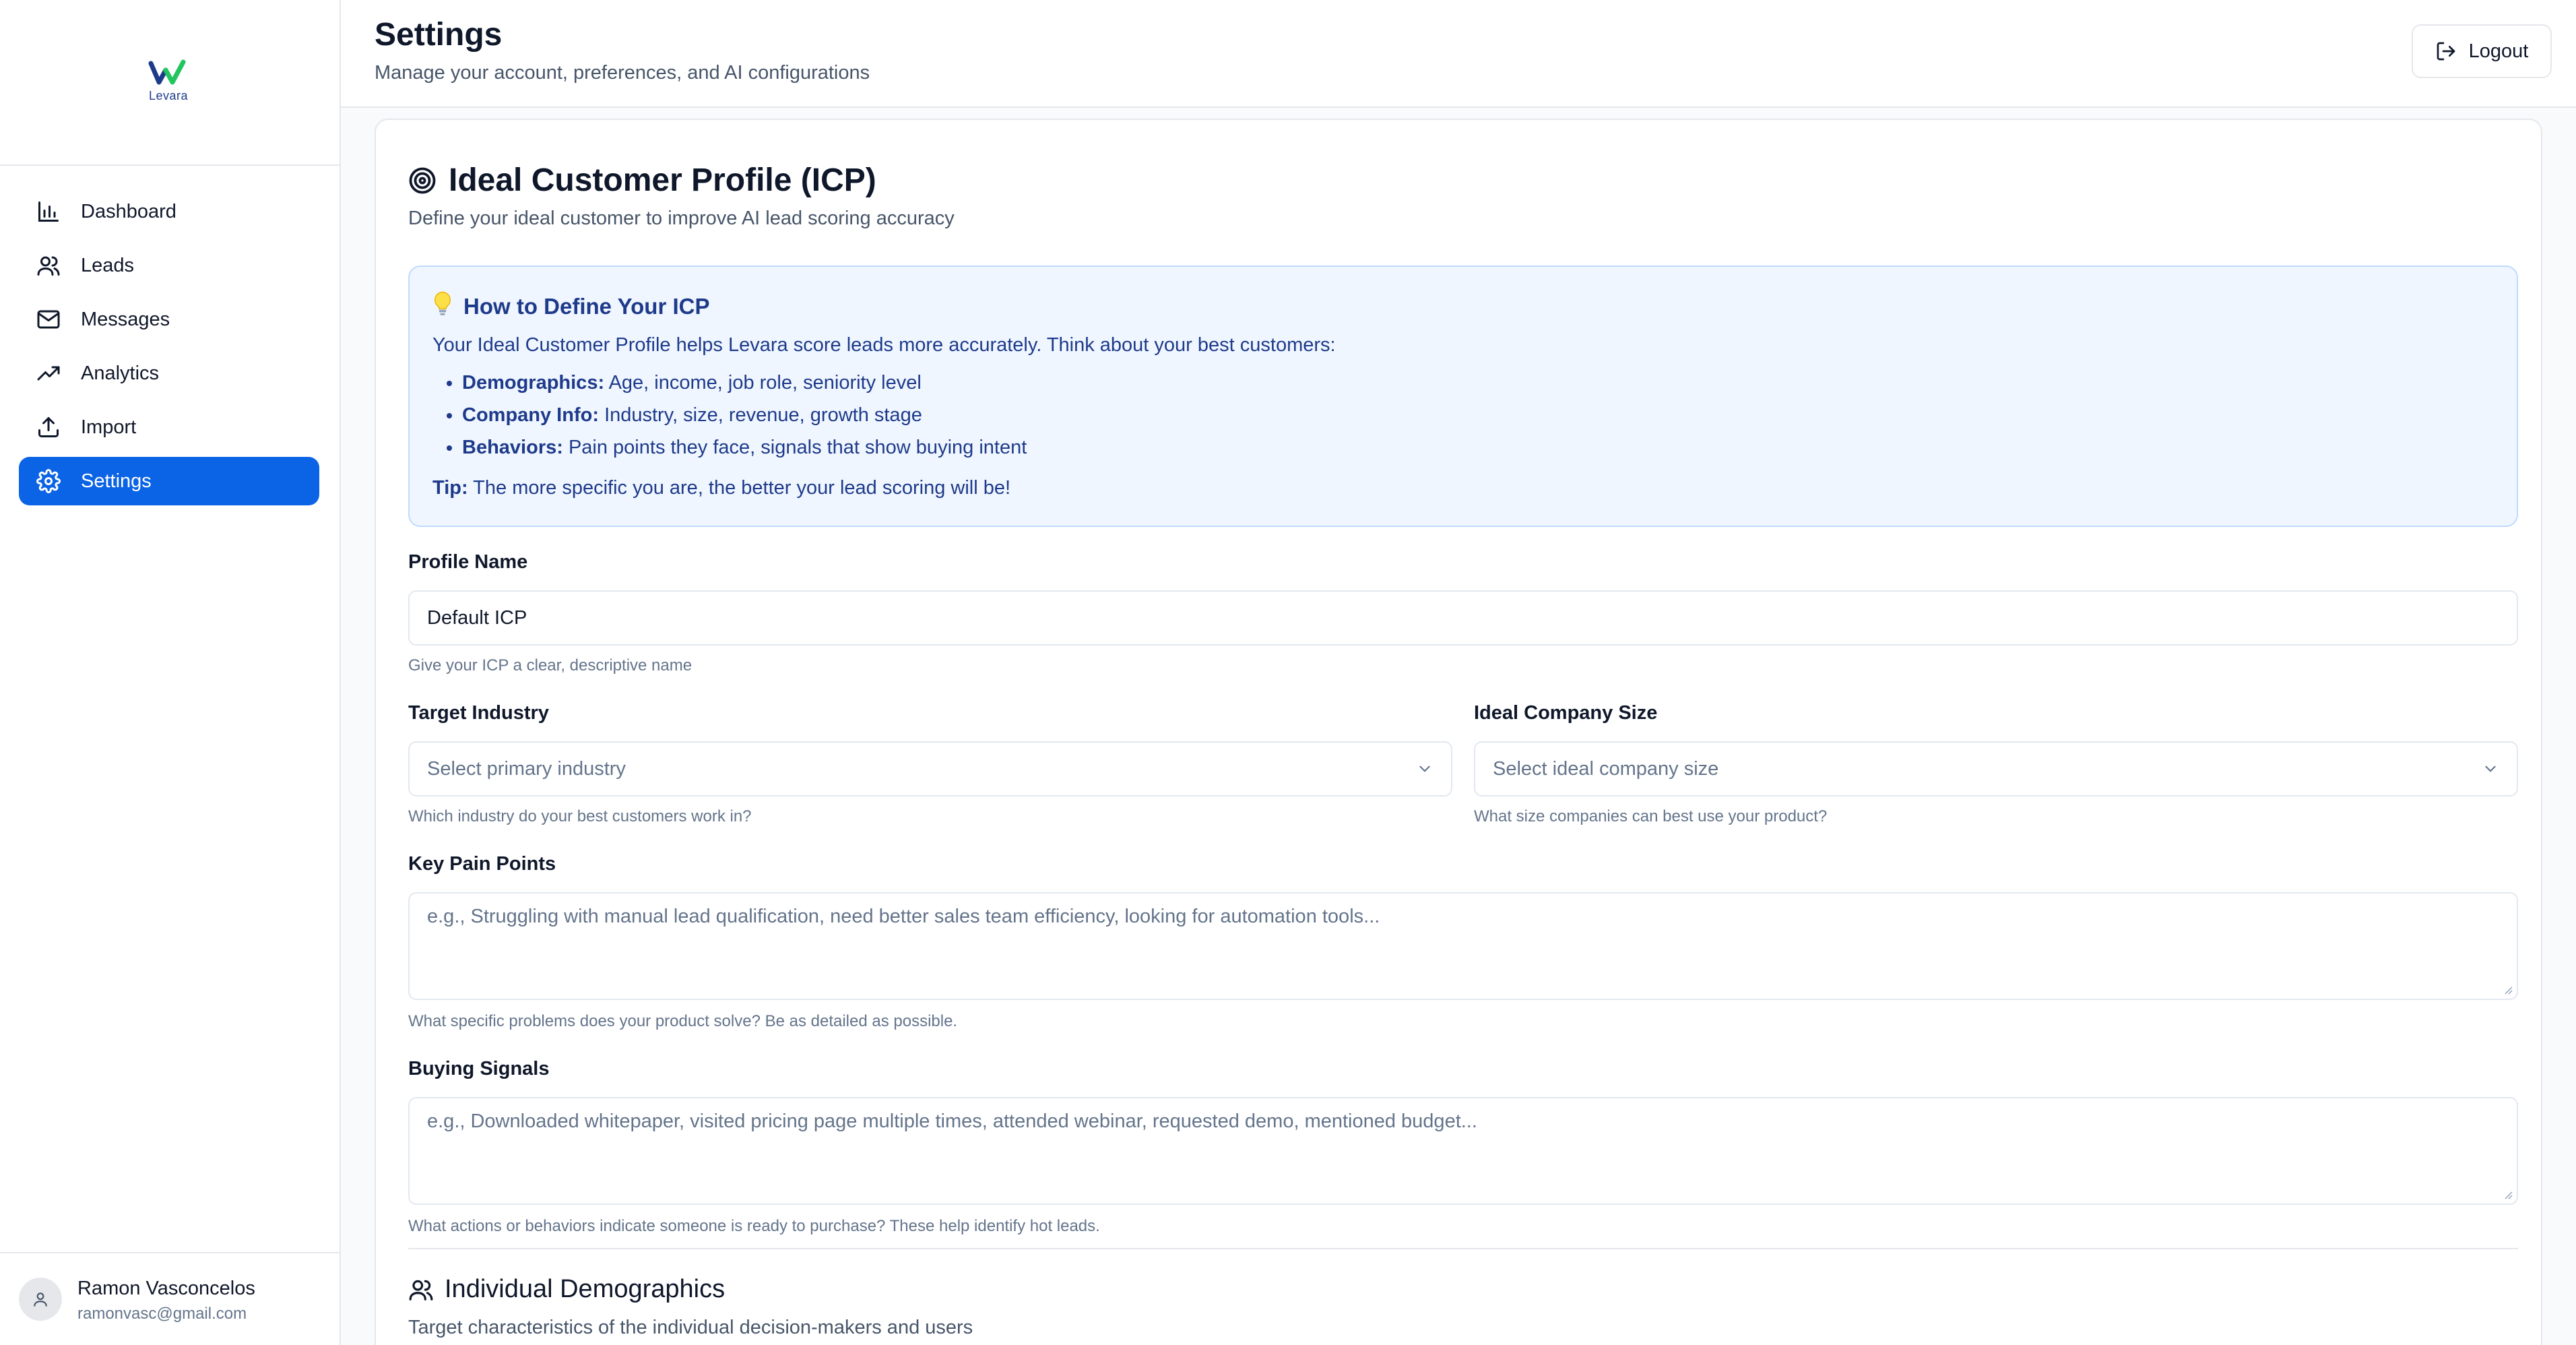  What do you see at coordinates (116, 481) in the screenshot?
I see `sidebar-item-label: Settings` at bounding box center [116, 481].